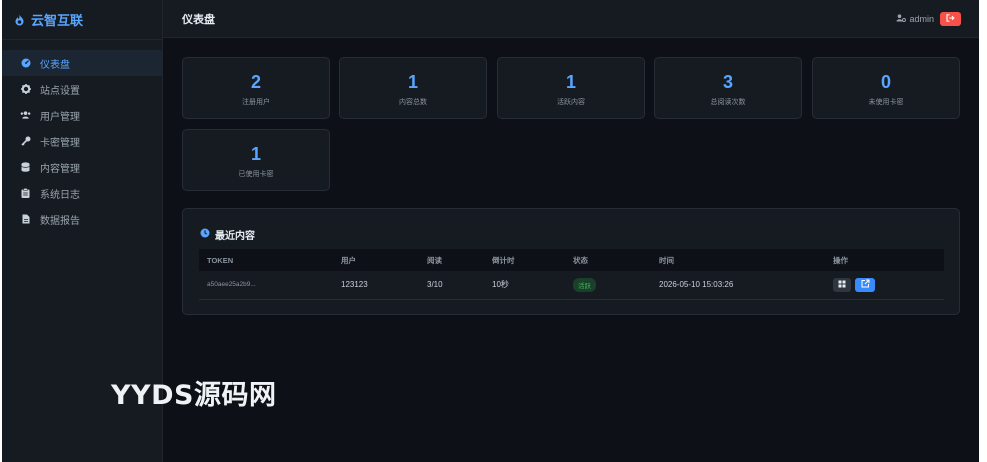 This screenshot has width=987, height=462. I want to click on sidebar-nav: 仪表盘 站点设置 用户管理 卡密管理 内容管理 系统日志 数据报告, so click(82, 136).